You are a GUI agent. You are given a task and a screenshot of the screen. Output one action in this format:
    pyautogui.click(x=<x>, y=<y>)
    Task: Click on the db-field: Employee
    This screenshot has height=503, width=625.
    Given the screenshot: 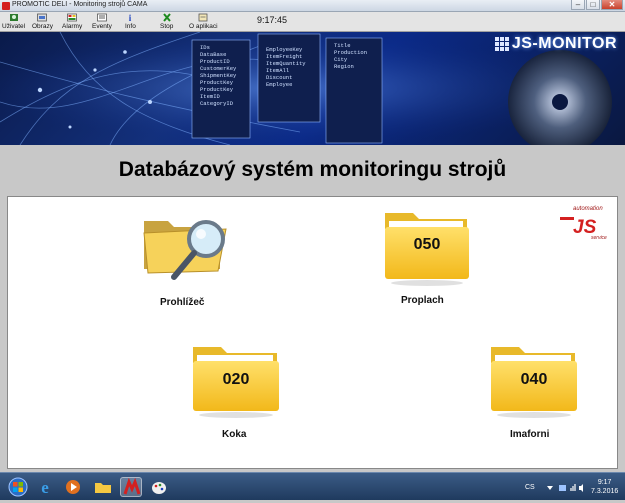 What is the action you would take?
    pyautogui.click(x=279, y=84)
    